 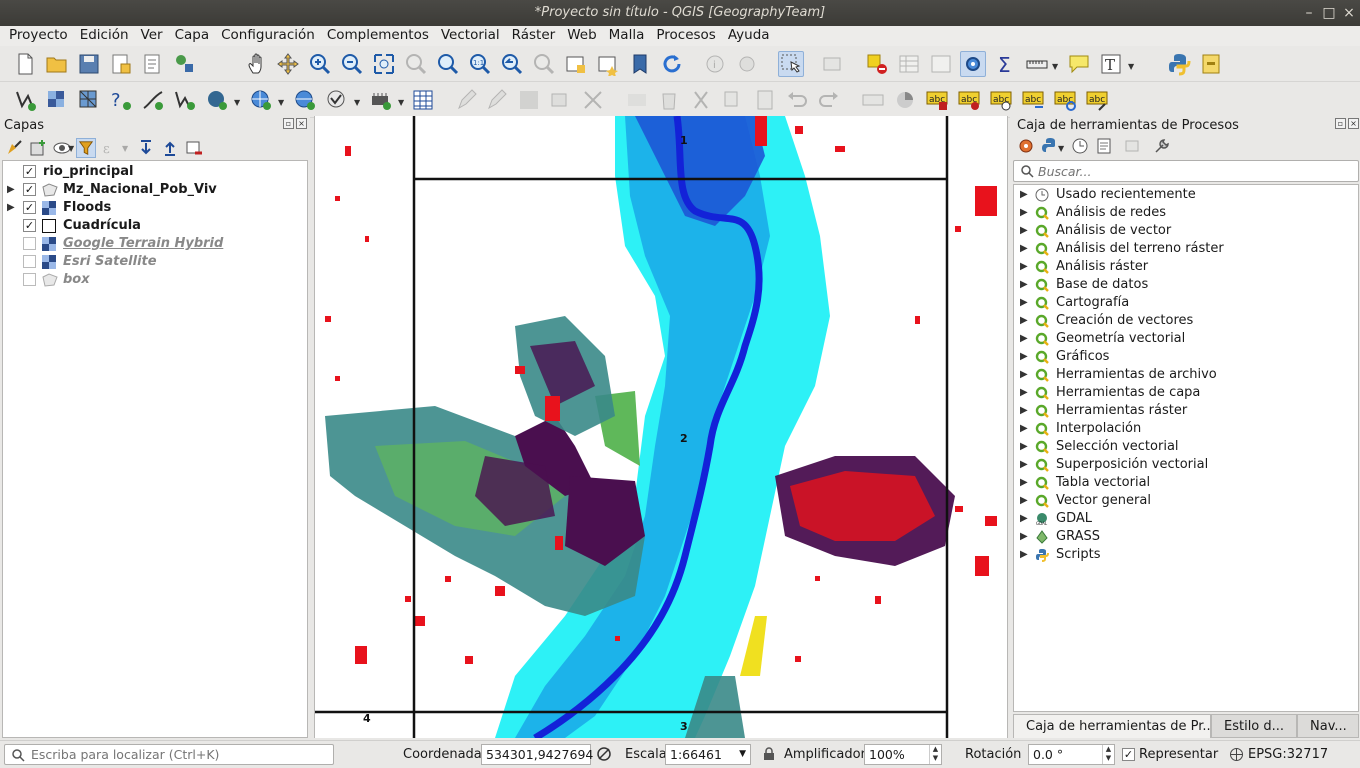 What do you see at coordinates (121, 100) in the screenshot?
I see `add-delimited-text-icon: ?` at bounding box center [121, 100].